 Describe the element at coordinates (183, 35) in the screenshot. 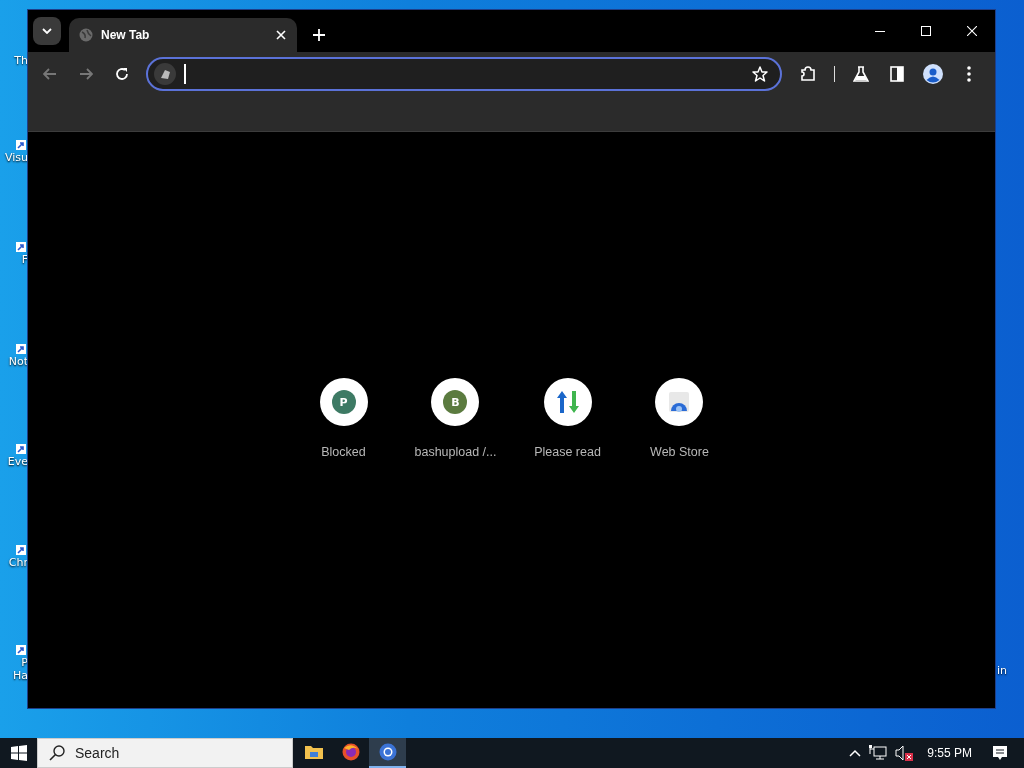

I see `browser-tab: New Tab` at that location.